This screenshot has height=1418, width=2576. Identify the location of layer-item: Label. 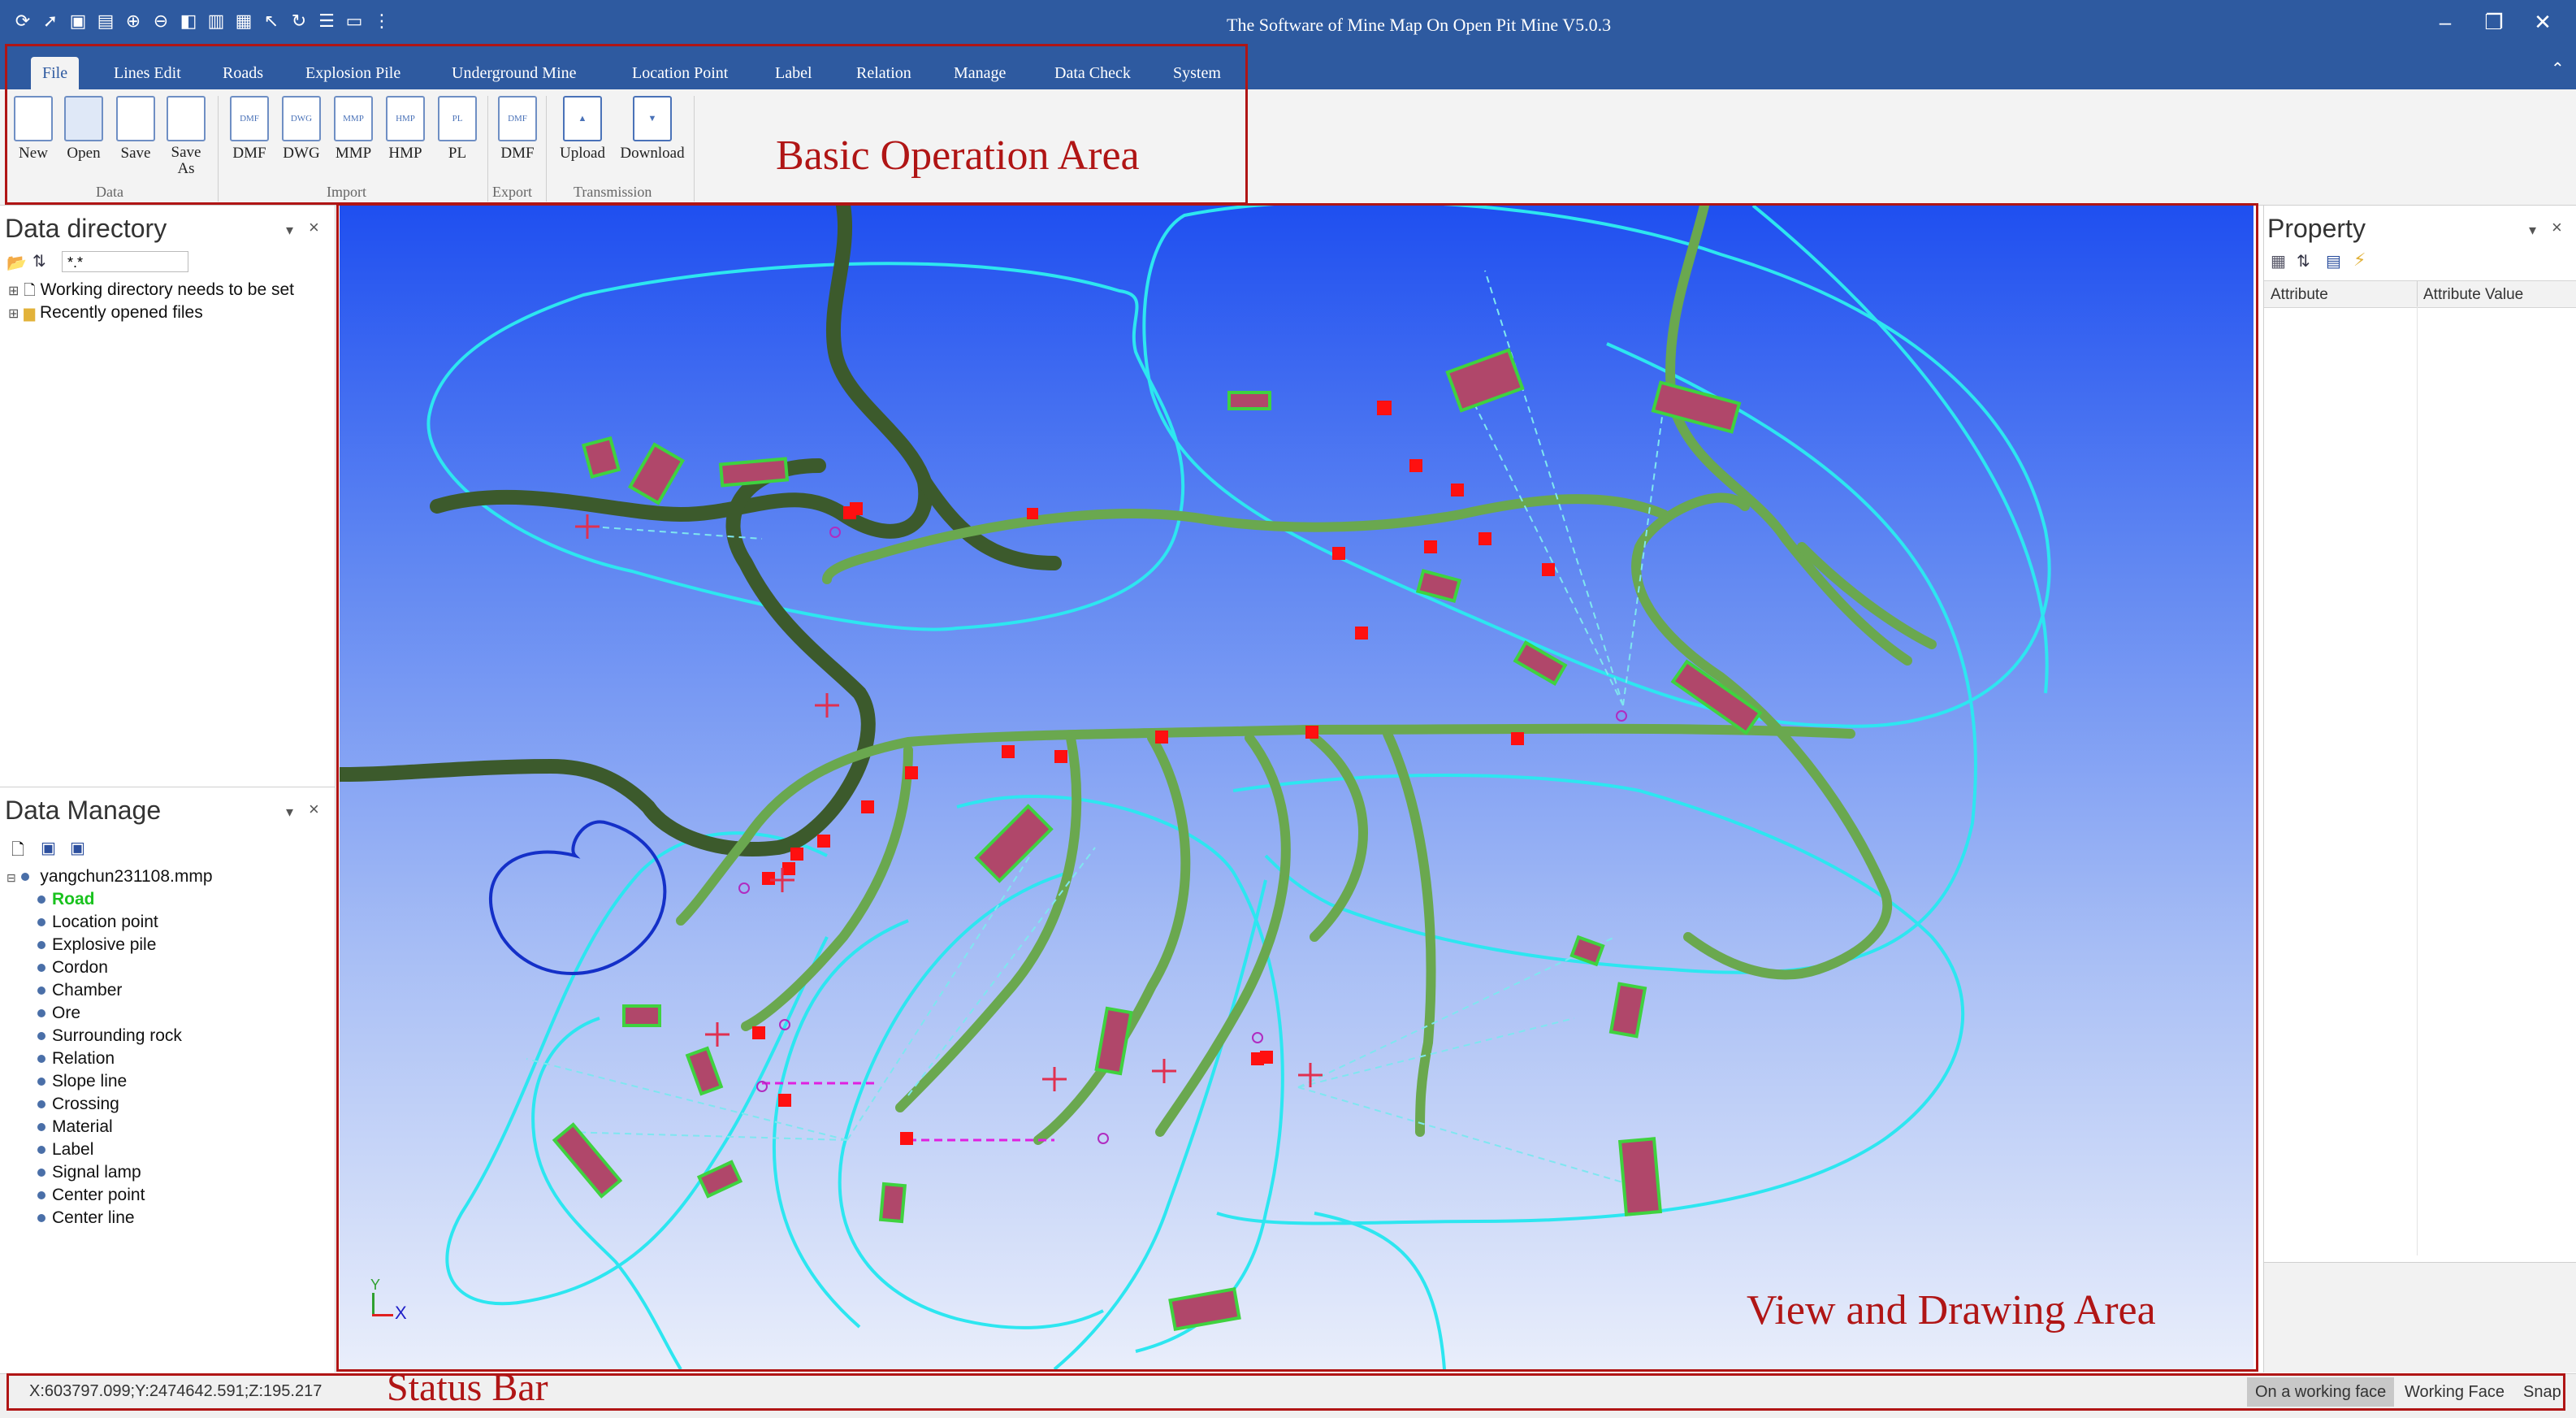
(65, 1150).